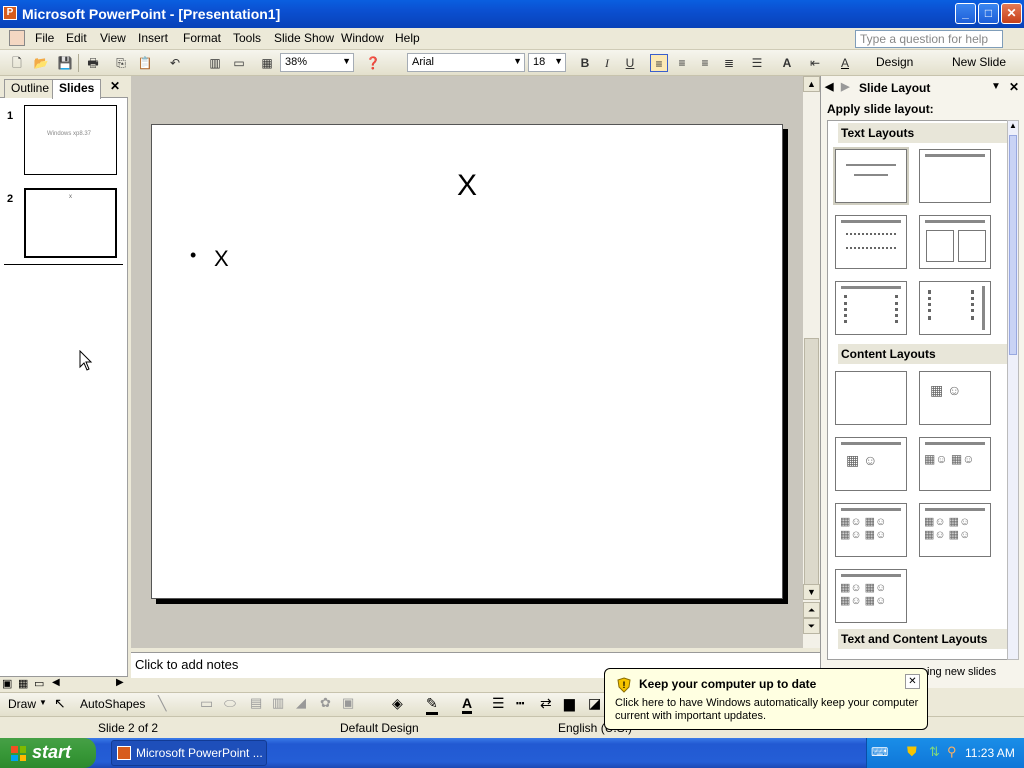 Image resolution: width=1024 pixels, height=768 pixels. What do you see at coordinates (121, 63) in the screenshot?
I see `copy-icon: ⎘` at bounding box center [121, 63].